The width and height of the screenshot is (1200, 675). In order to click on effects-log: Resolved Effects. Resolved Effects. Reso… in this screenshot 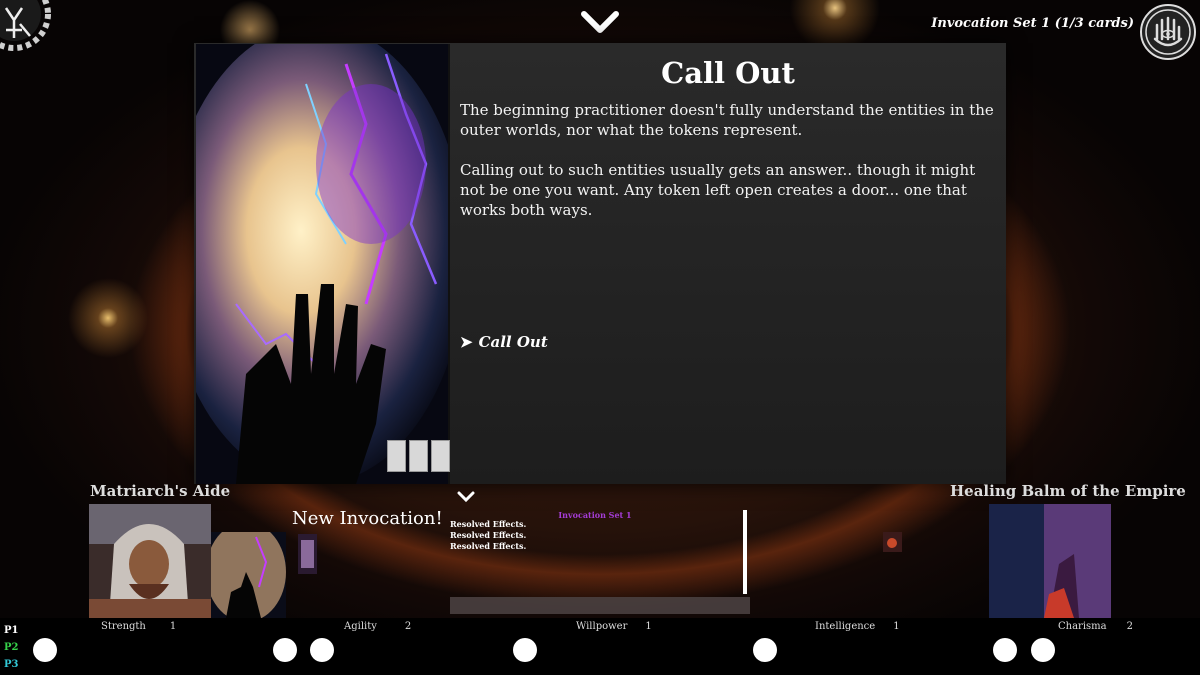, I will do `click(488, 535)`.